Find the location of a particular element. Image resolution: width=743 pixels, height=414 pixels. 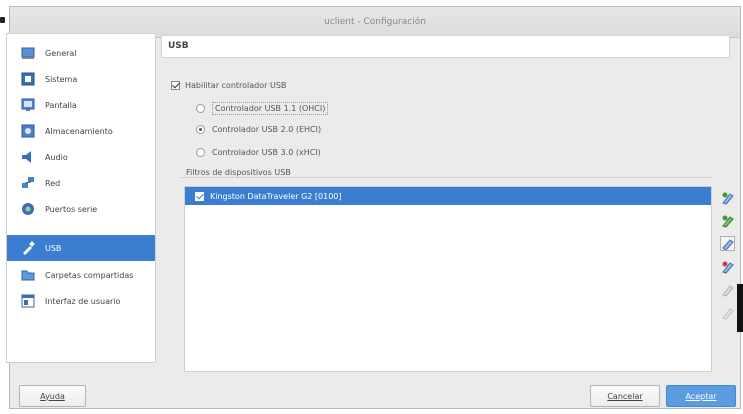

accept-button: Aceptar is located at coordinates (701, 396).